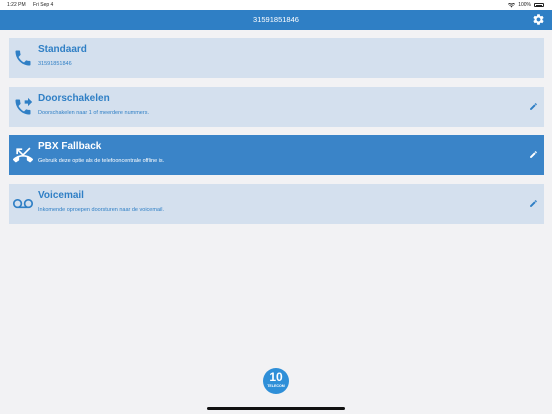  I want to click on 10-telecom-logo: 10 TELECOM, so click(276, 381).